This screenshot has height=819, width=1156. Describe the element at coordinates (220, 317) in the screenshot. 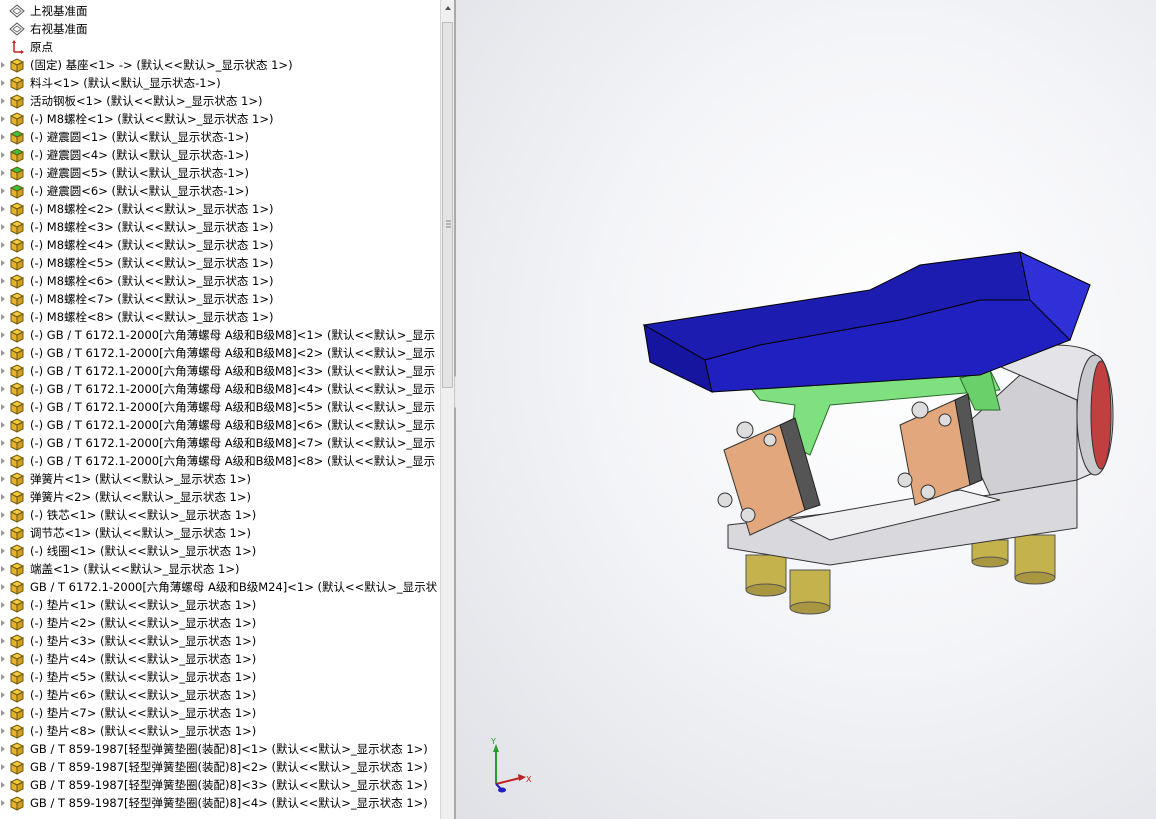

I see `tree-item: (-) M8螺栓<8> (默认<<默认>_显示状态 1>)` at that location.